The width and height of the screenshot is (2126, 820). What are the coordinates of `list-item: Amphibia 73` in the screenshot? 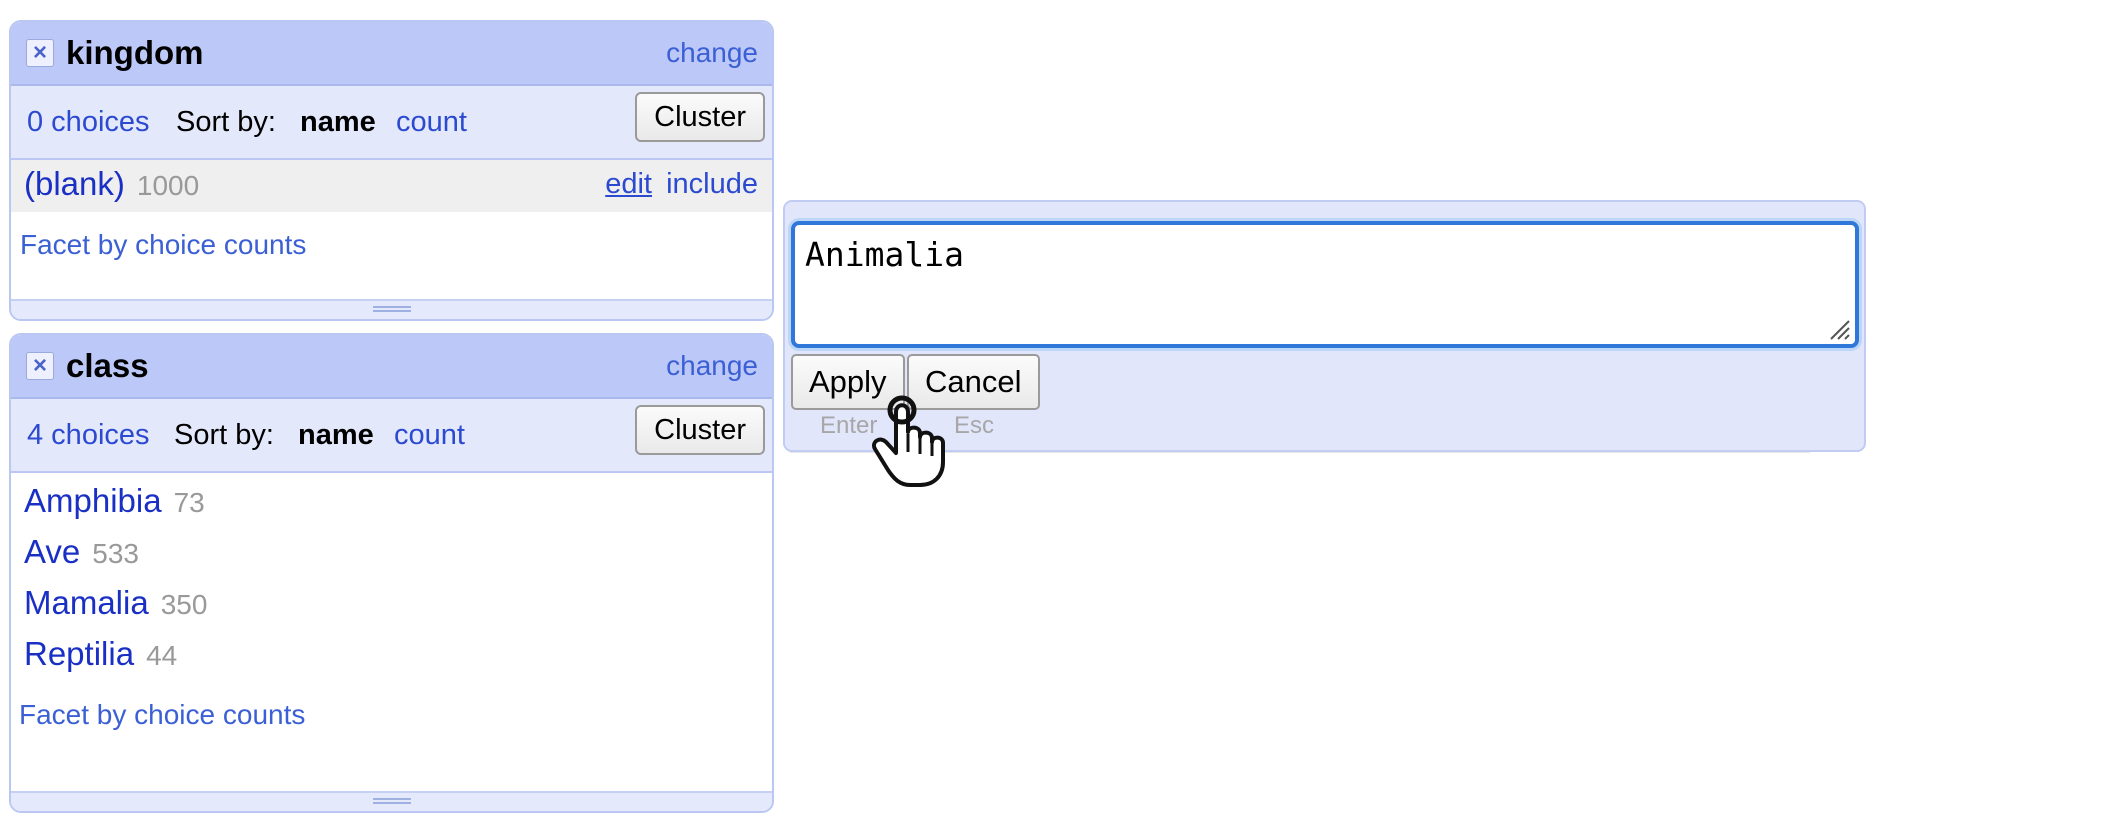 It's located at (114, 501).